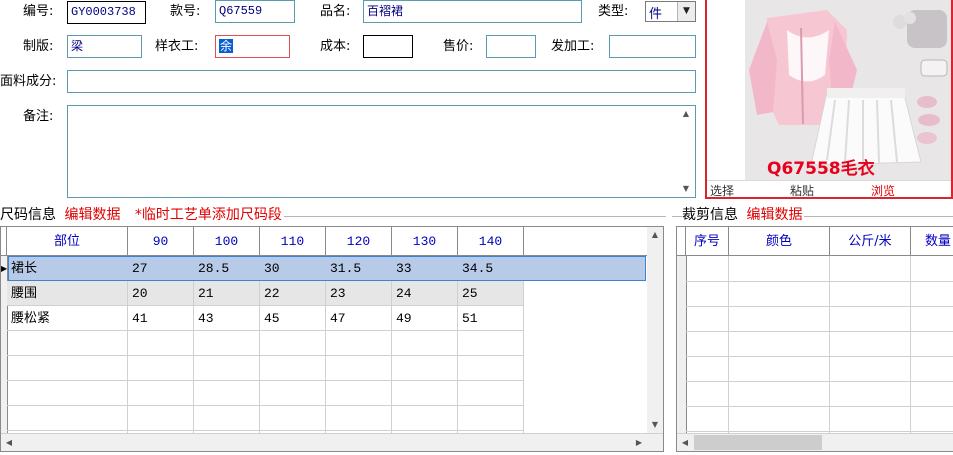  I want to click on cut-table-hscrollbar: ◀, so click(815, 442).